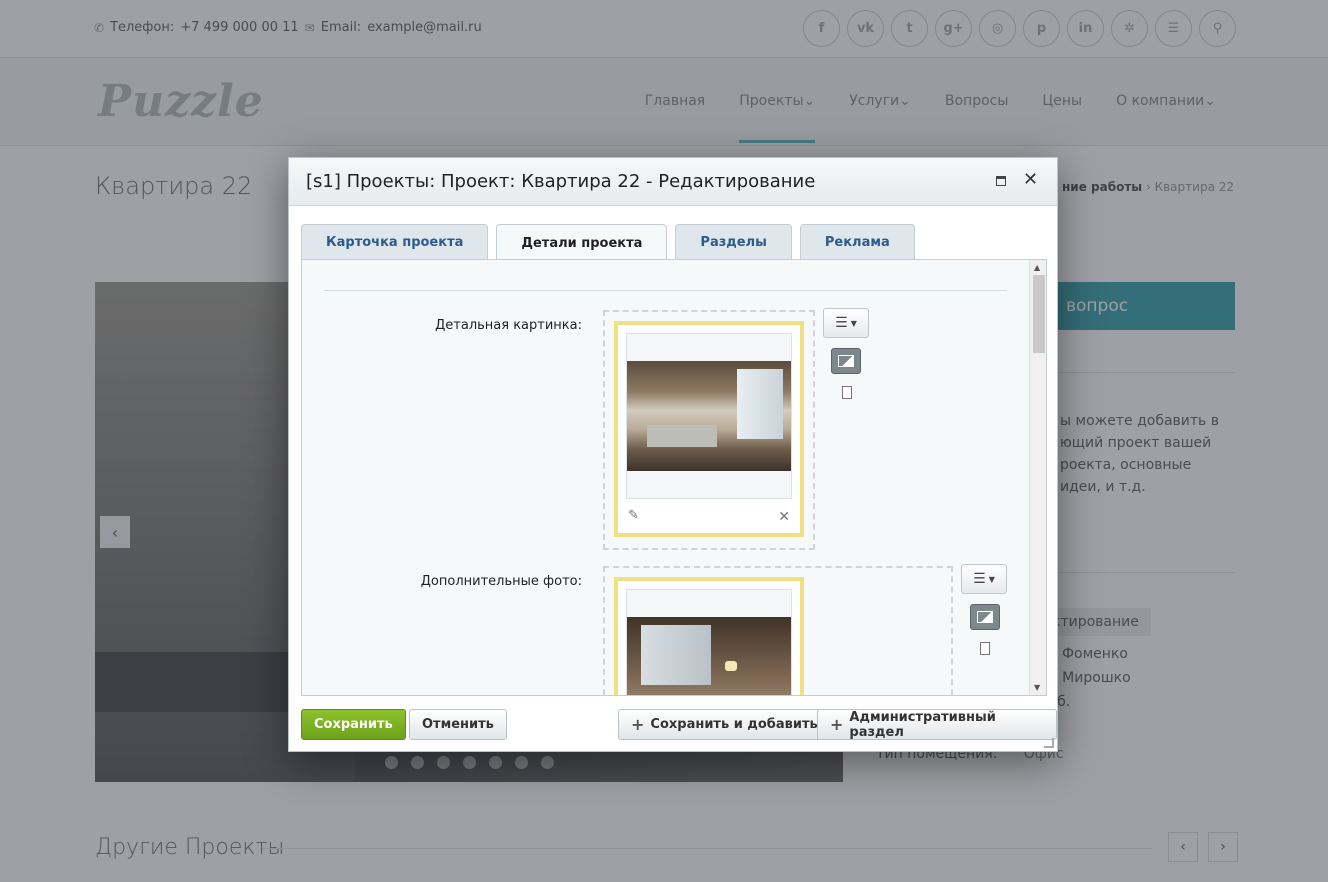 The height and width of the screenshot is (882, 1328). What do you see at coordinates (857, 242) in the screenshot?
I see `tab-advertising: Реклама` at bounding box center [857, 242].